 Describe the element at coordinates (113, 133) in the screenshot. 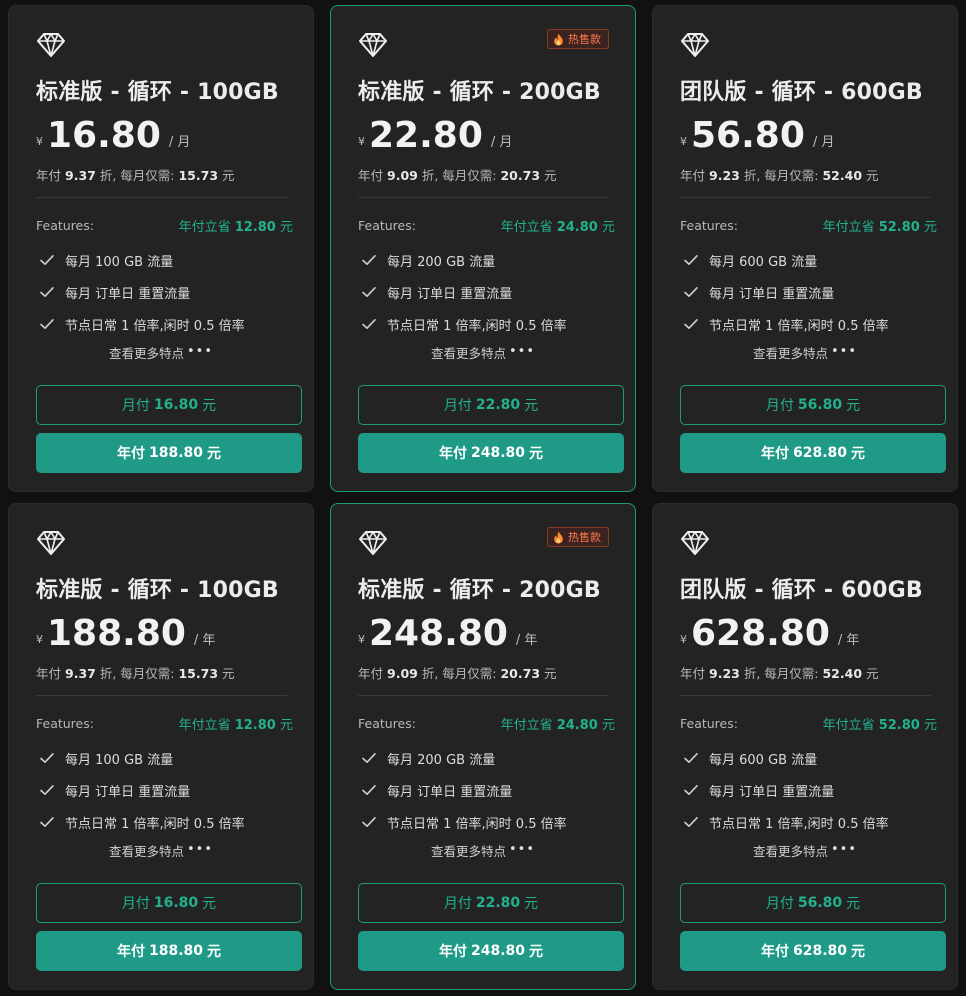

I see `price: ¥ 16.80 / 月` at that location.